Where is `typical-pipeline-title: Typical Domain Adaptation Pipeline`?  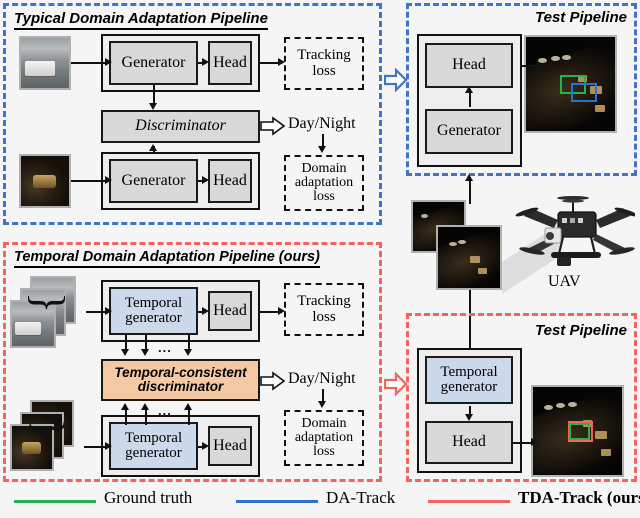 typical-pipeline-title: Typical Domain Adaptation Pipeline is located at coordinates (141, 20).